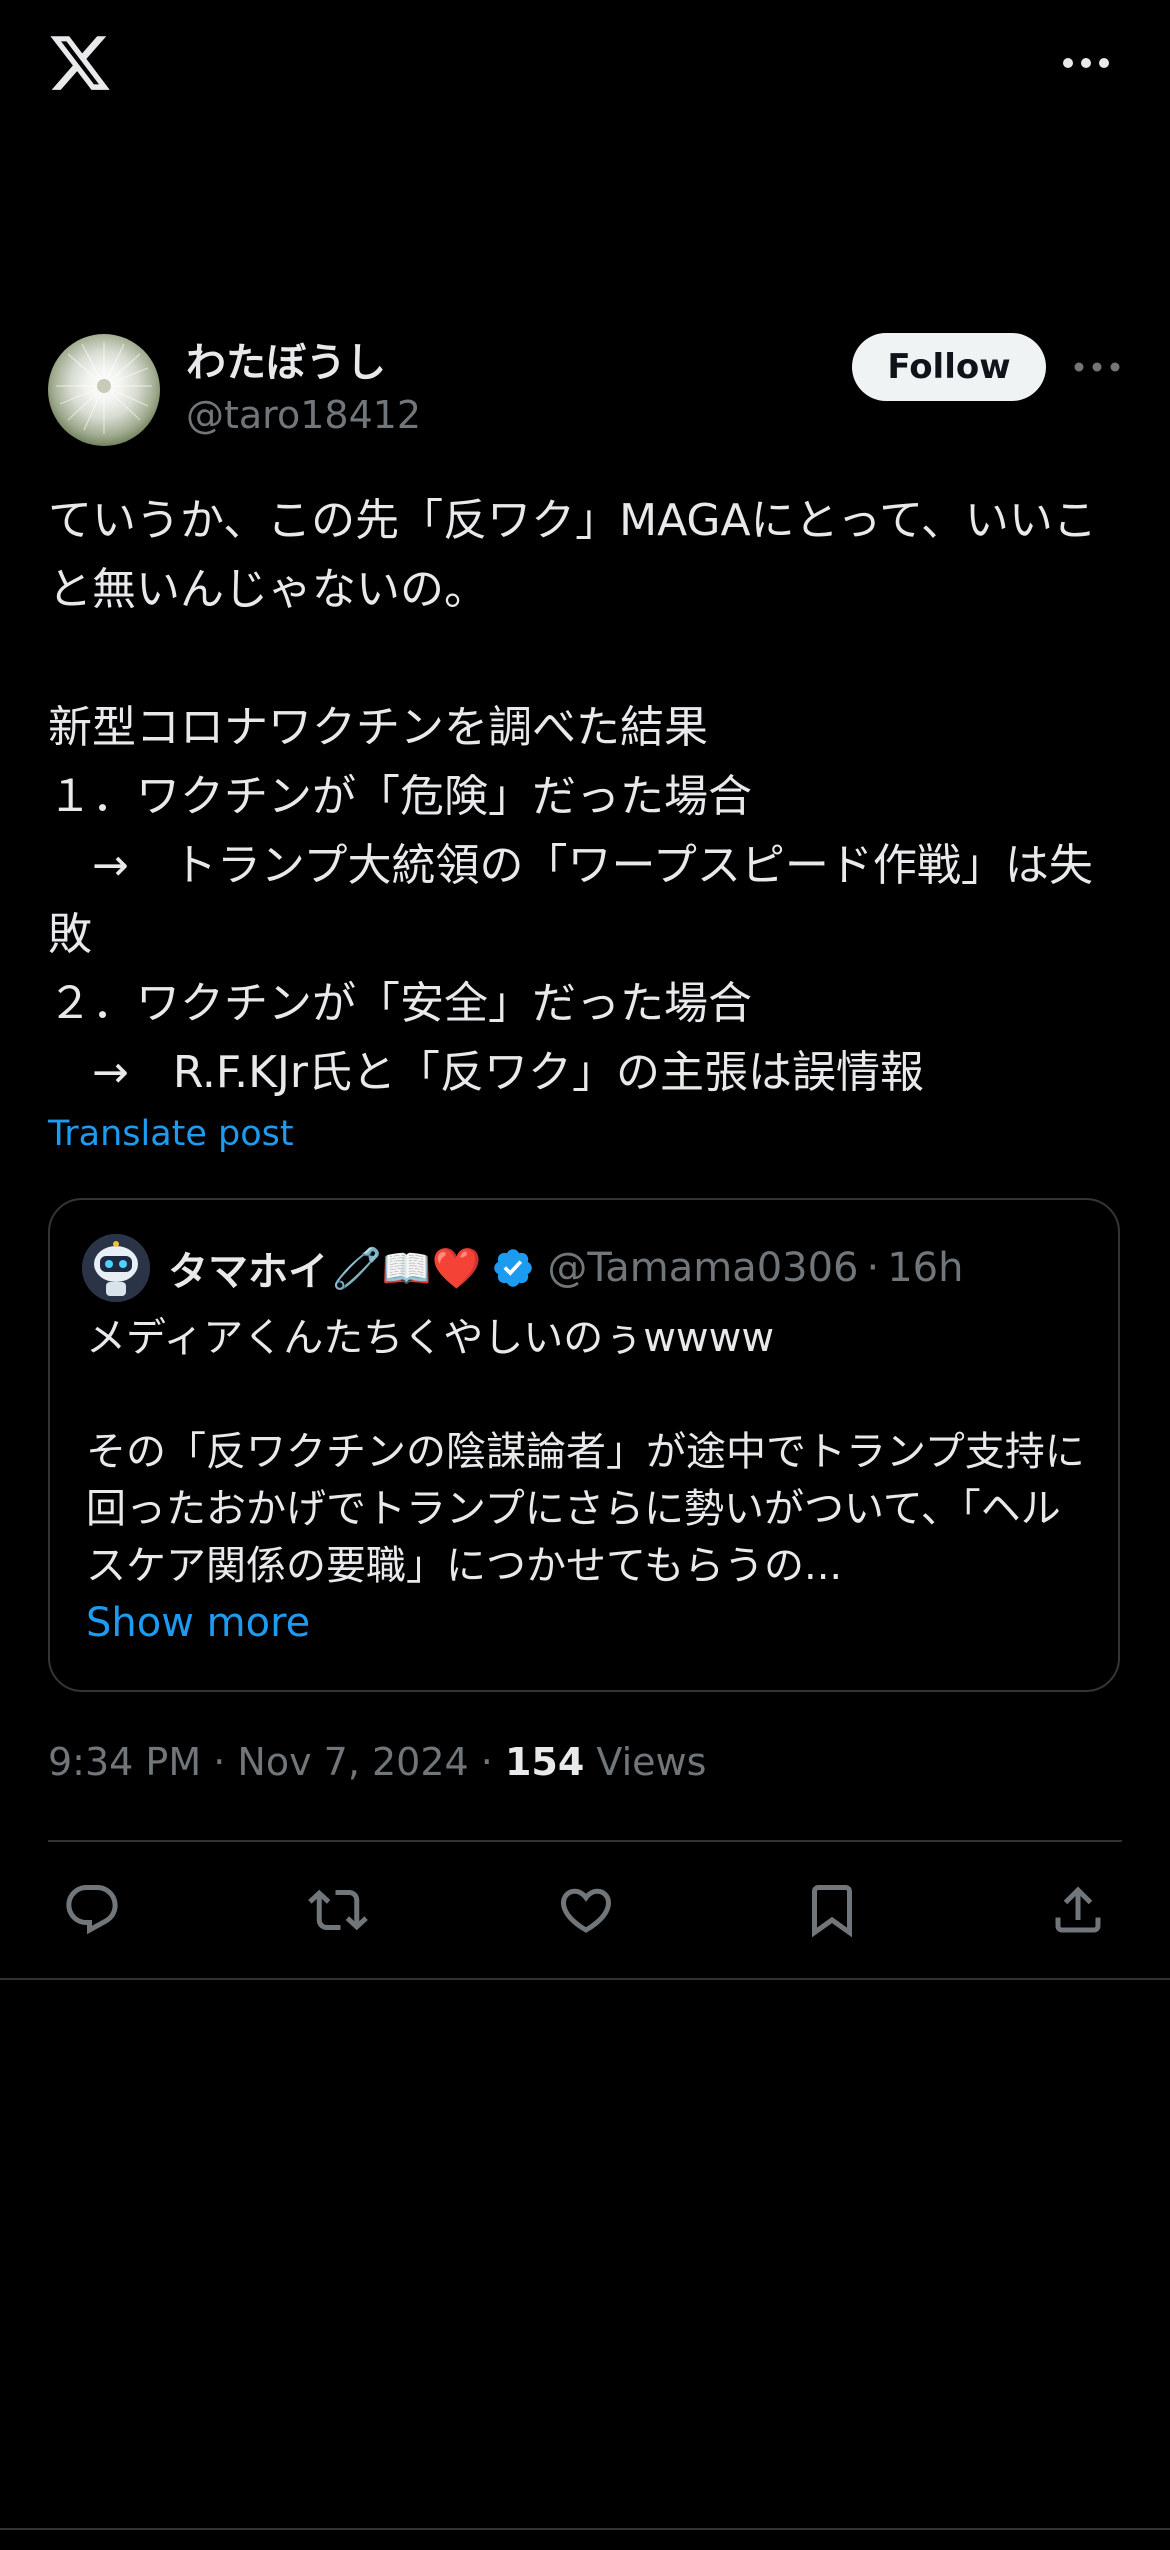 The height and width of the screenshot is (2550, 1170). What do you see at coordinates (702, 1268) in the screenshot?
I see `quote-handle: @Tamama0306` at bounding box center [702, 1268].